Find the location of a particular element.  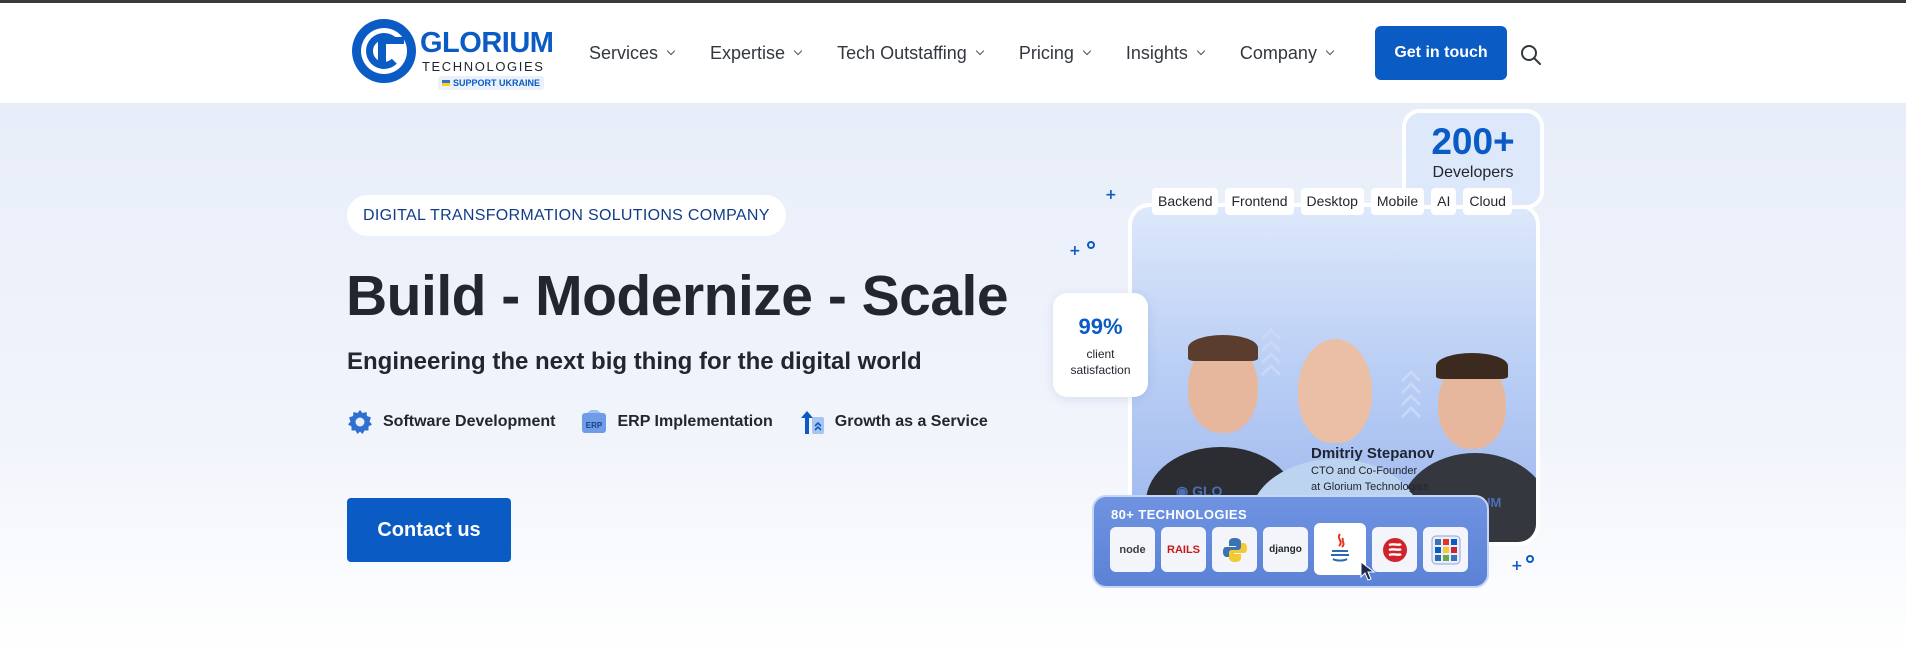

technologies-label: 80+ TECHNOLOGIES is located at coordinates (1179, 514).